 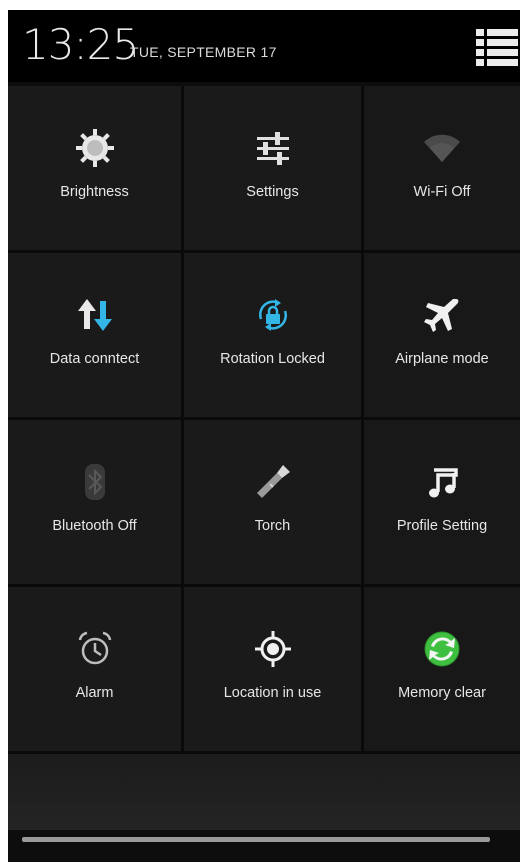 I want to click on alarm-clock-icon, so click(x=95, y=649).